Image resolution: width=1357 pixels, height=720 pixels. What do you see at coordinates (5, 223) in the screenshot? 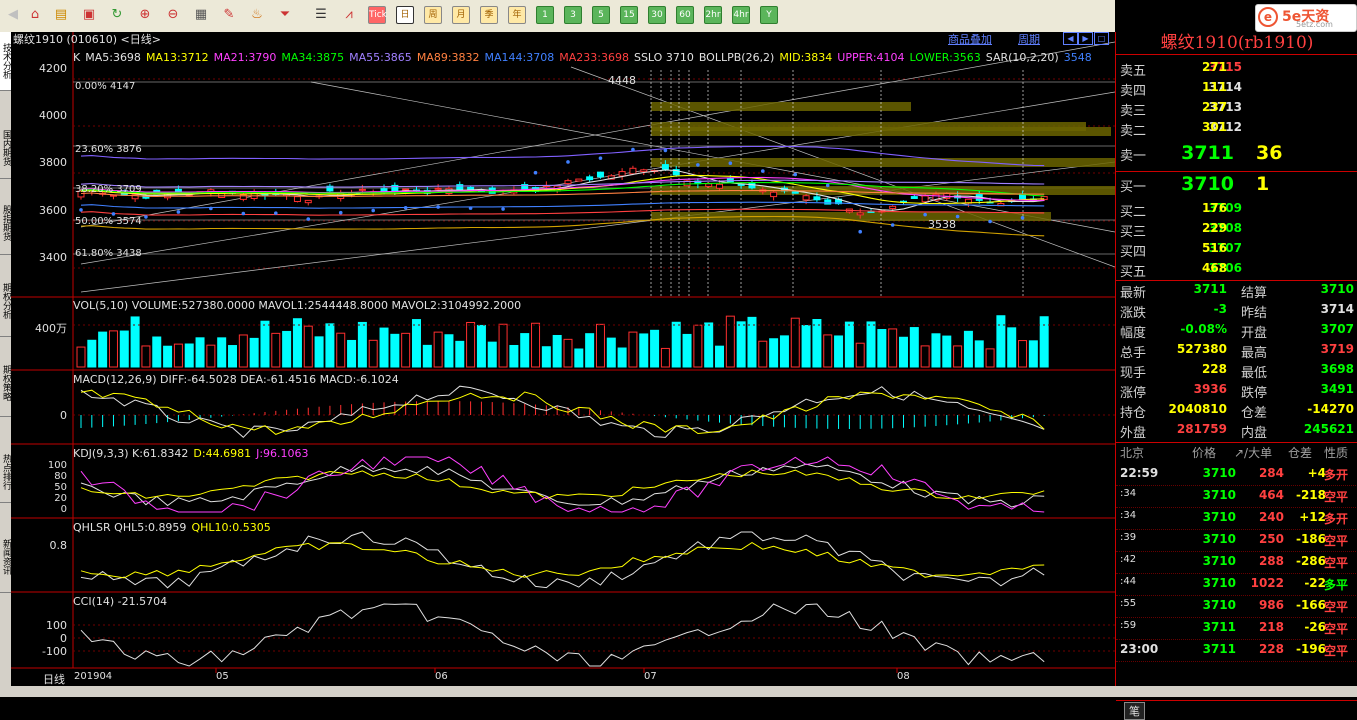
I see `tab-index-futures: 股指期货` at bounding box center [5, 223].